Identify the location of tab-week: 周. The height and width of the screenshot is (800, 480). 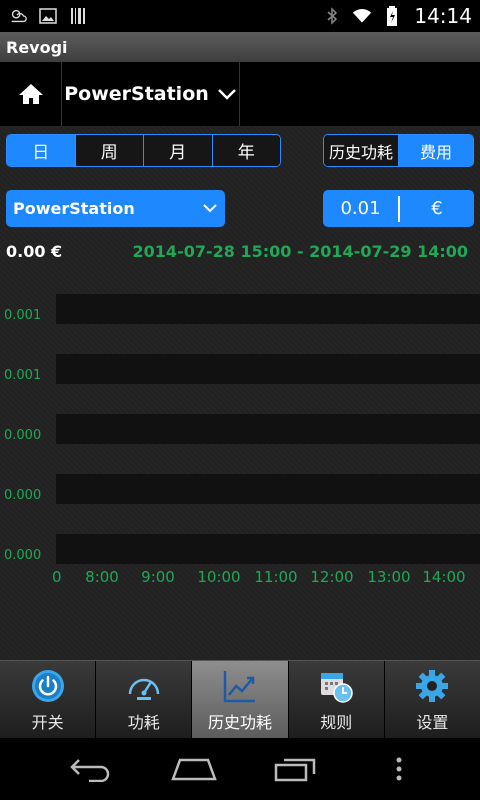
(108, 150).